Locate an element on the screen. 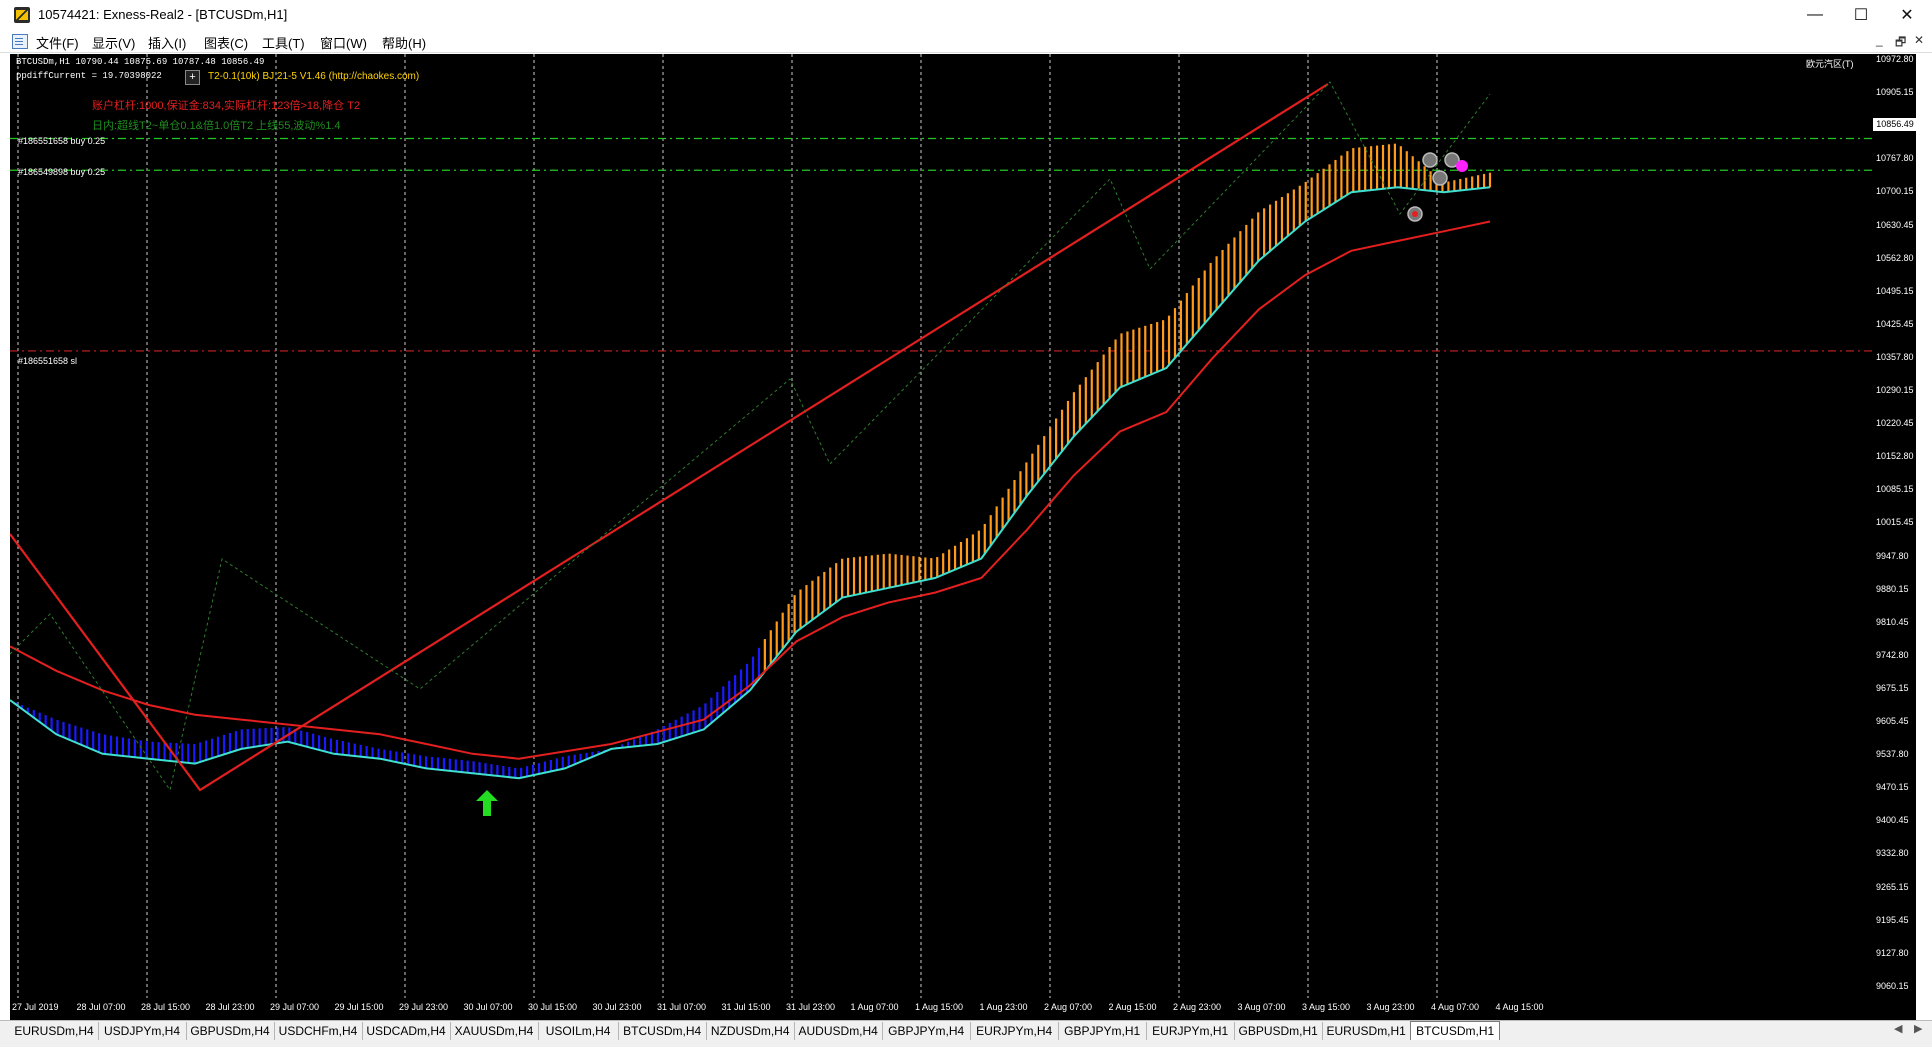  time-tick-label: 30 Jul 07:00 is located at coordinates (488, 1007).